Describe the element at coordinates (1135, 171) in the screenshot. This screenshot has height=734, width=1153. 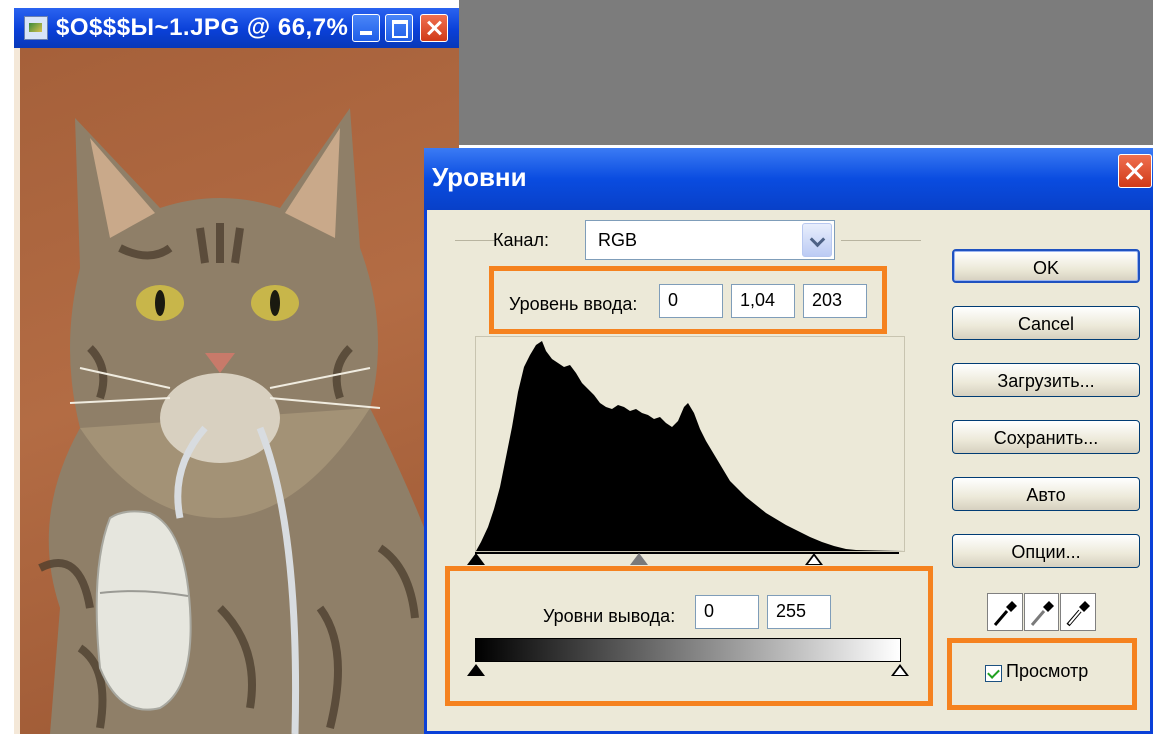
I see `dialog-close-button` at that location.